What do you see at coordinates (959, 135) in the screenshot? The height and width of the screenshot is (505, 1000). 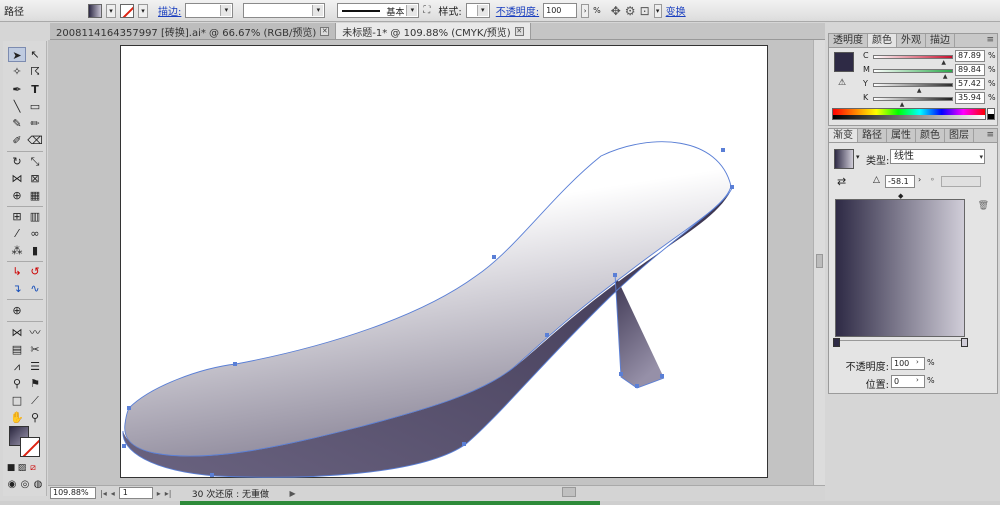 I see `tab-layers: 图层` at bounding box center [959, 135].